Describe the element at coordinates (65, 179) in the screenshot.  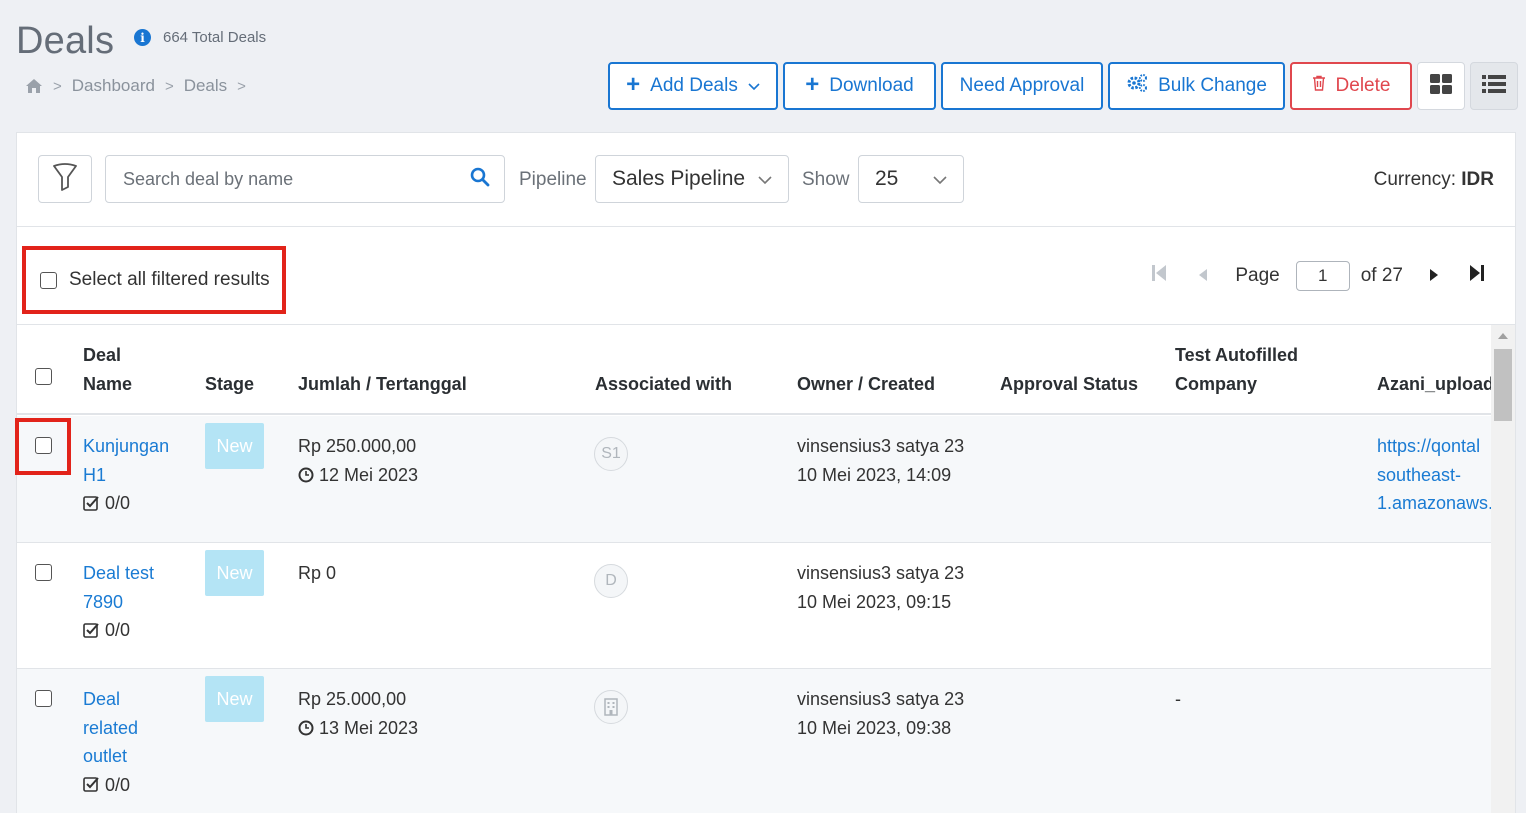
I see `filter-button` at that location.